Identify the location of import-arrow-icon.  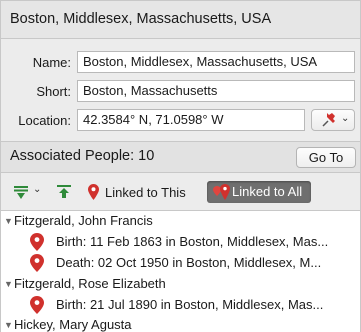
(64, 192).